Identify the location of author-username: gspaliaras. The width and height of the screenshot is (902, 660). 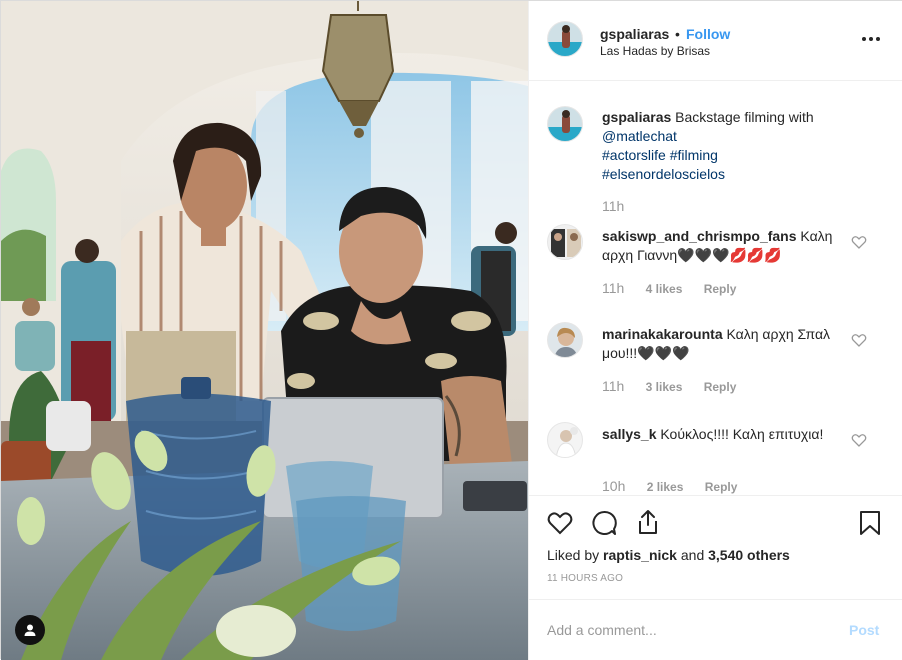
(634, 34).